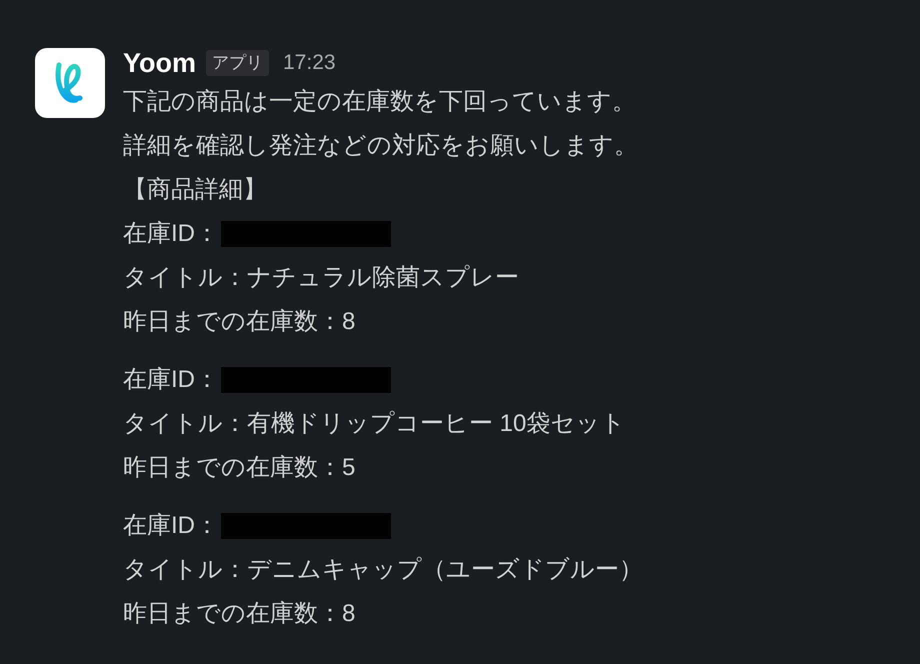 Image resolution: width=920 pixels, height=664 pixels. Describe the element at coordinates (379, 102) in the screenshot. I see `message-text: 下記の商品は一定の在庫数を下回っています。` at that location.